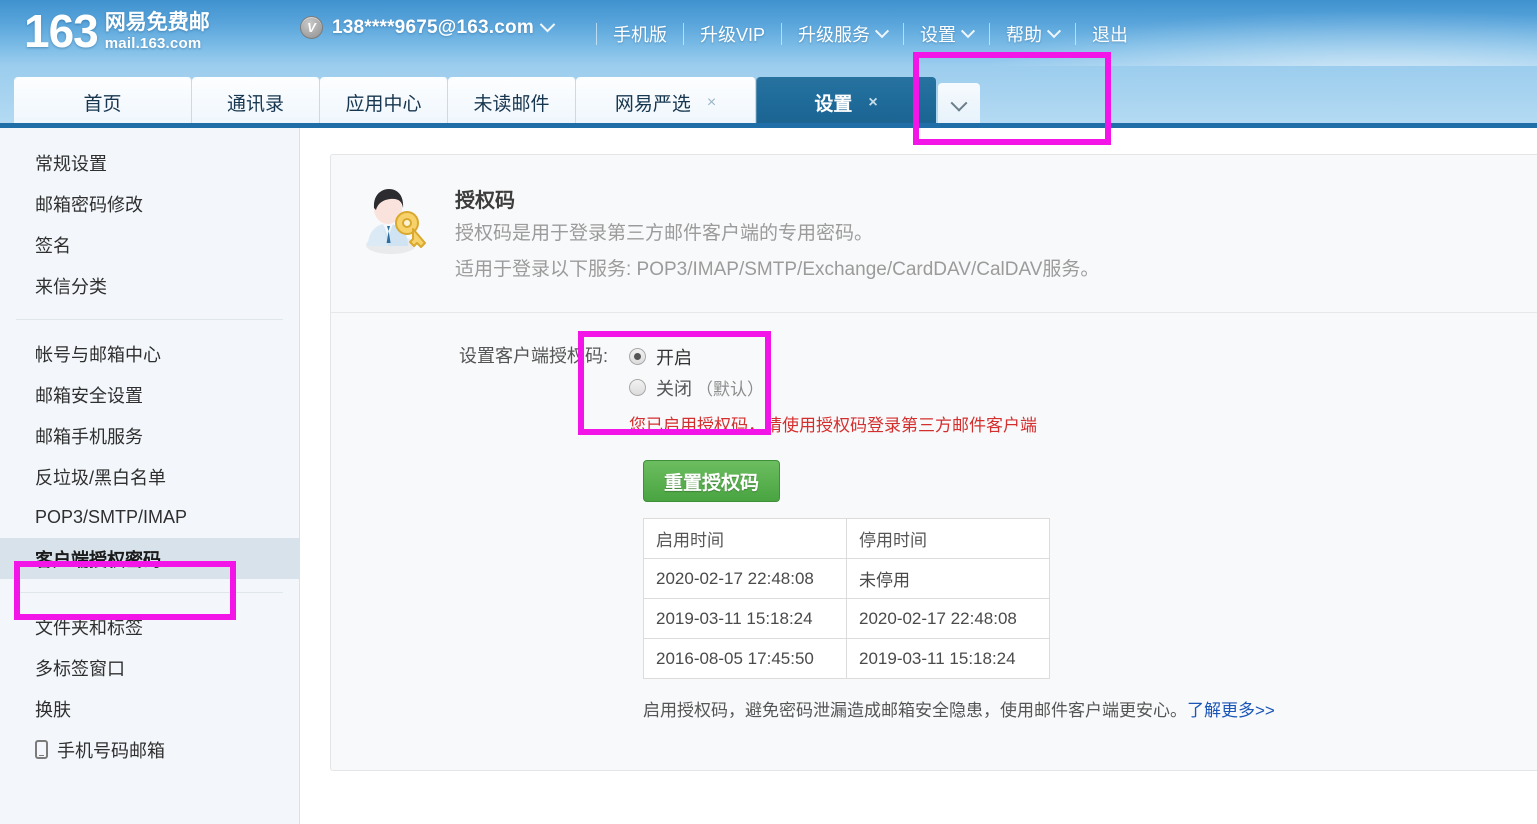 The width and height of the screenshot is (1537, 824). I want to click on header-nav: 手机版 升级VIP 升级服务 设置 帮助 退出, so click(854, 34).